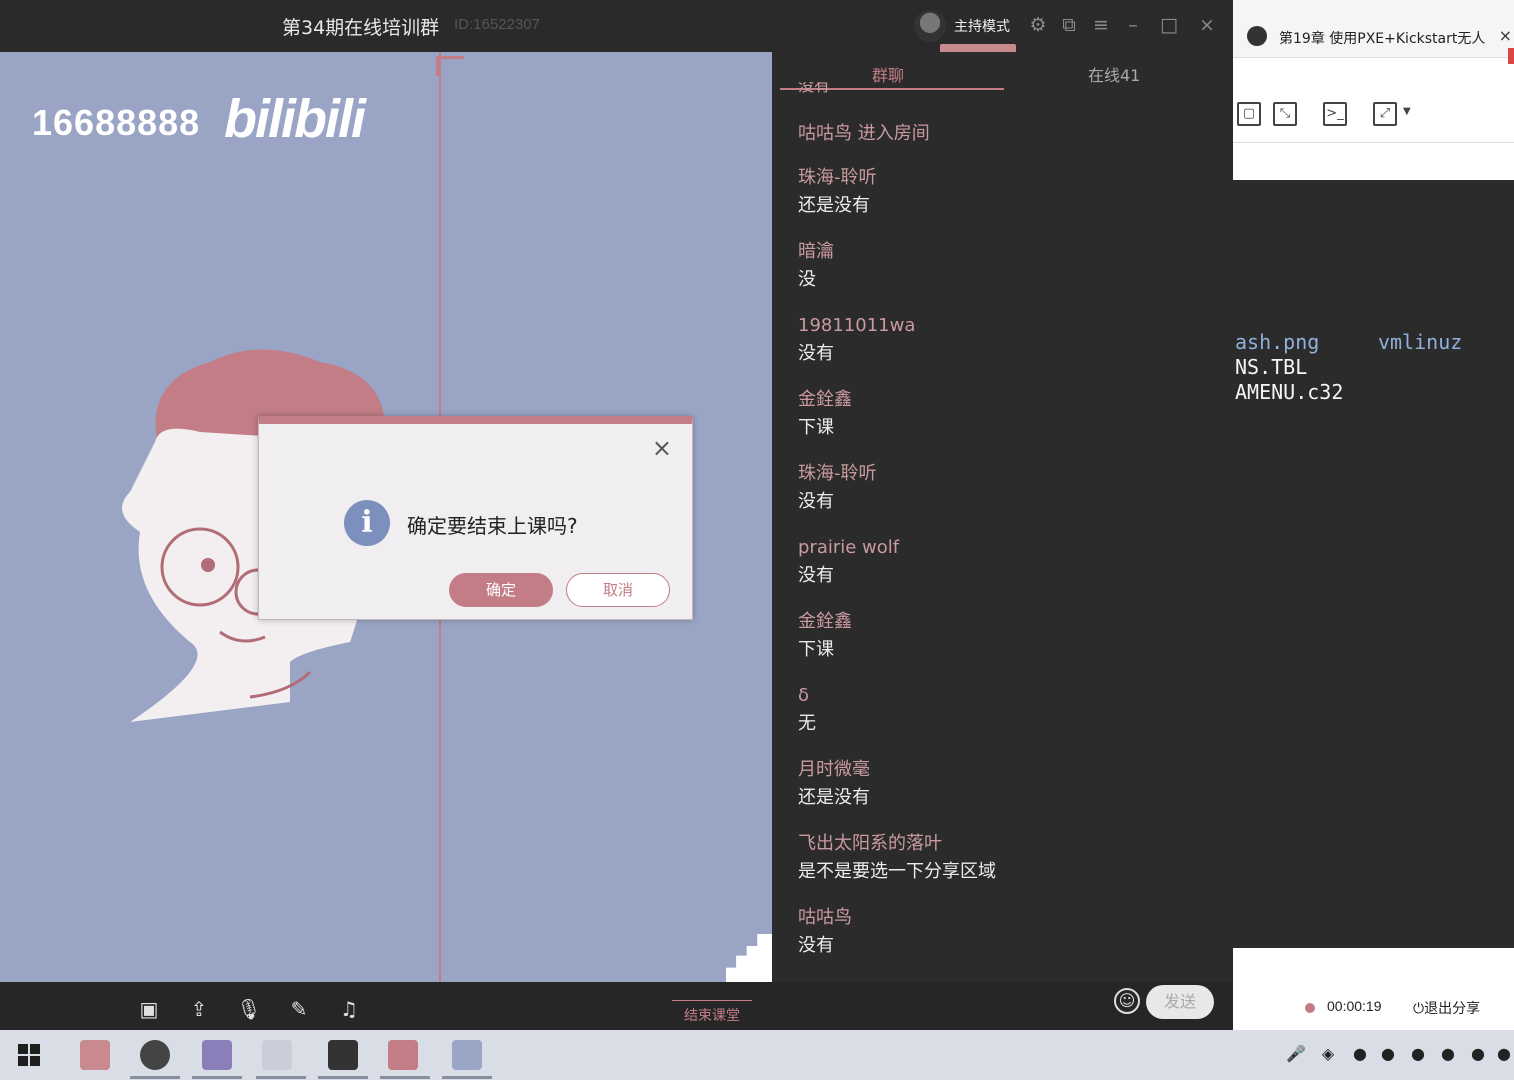 Image resolution: width=1514 pixels, height=1080 pixels. I want to click on message-text: 还是没有, so click(834, 797).